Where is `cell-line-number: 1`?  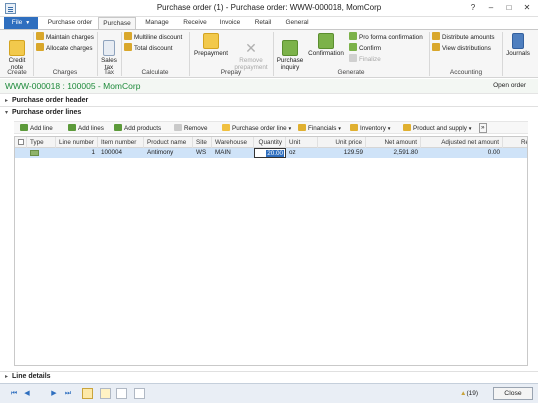
cell-line-number: 1 is located at coordinates (77, 153).